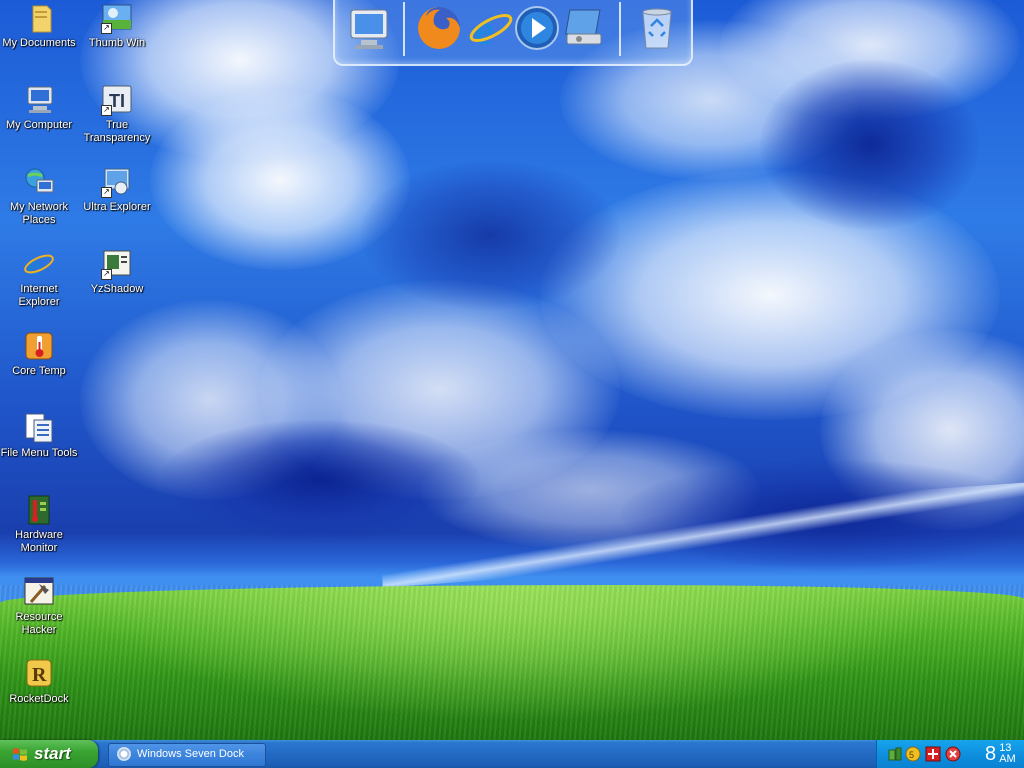 This screenshot has height=768, width=1024. What do you see at coordinates (20, 754) in the screenshot?
I see `windows-flag-icon` at bounding box center [20, 754].